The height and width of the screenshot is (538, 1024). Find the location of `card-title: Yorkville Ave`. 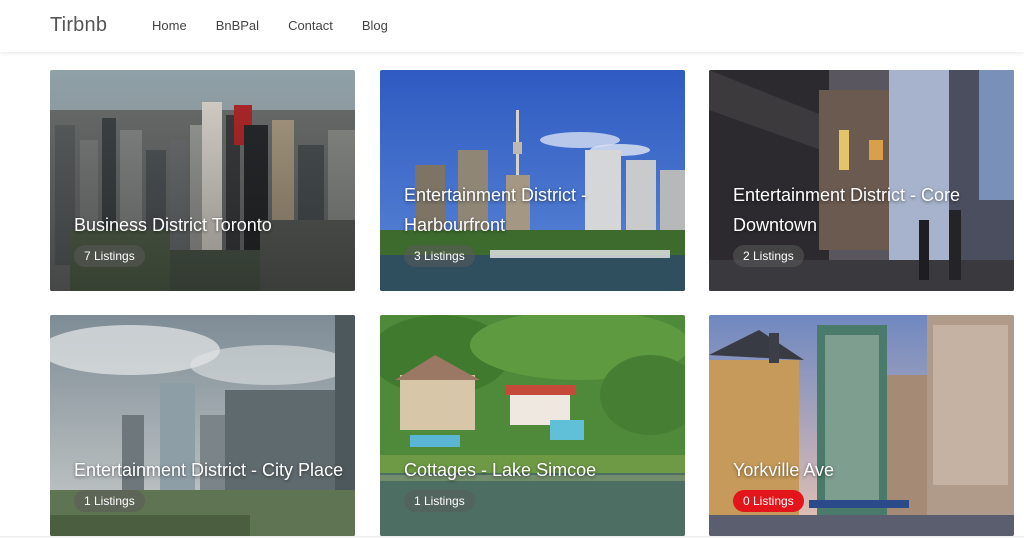

card-title: Yorkville Ave is located at coordinates (784, 470).